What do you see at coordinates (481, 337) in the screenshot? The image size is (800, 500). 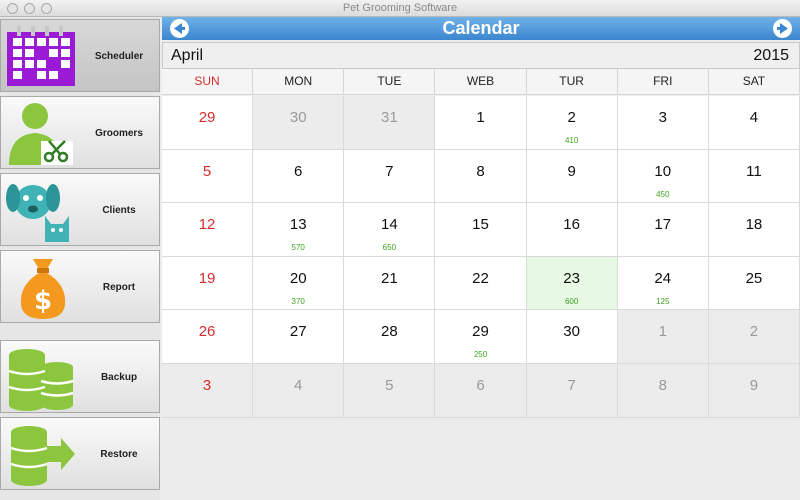 I see `calendar-day-cell: 29 250` at bounding box center [481, 337].